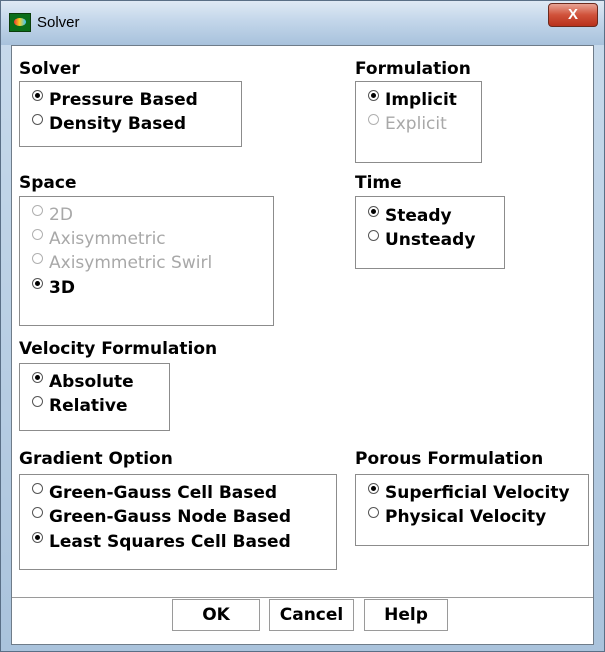 Image resolution: width=605 pixels, height=652 pixels. What do you see at coordinates (96, 459) in the screenshot?
I see `gradient-option-group-title: Gradient Option` at bounding box center [96, 459].